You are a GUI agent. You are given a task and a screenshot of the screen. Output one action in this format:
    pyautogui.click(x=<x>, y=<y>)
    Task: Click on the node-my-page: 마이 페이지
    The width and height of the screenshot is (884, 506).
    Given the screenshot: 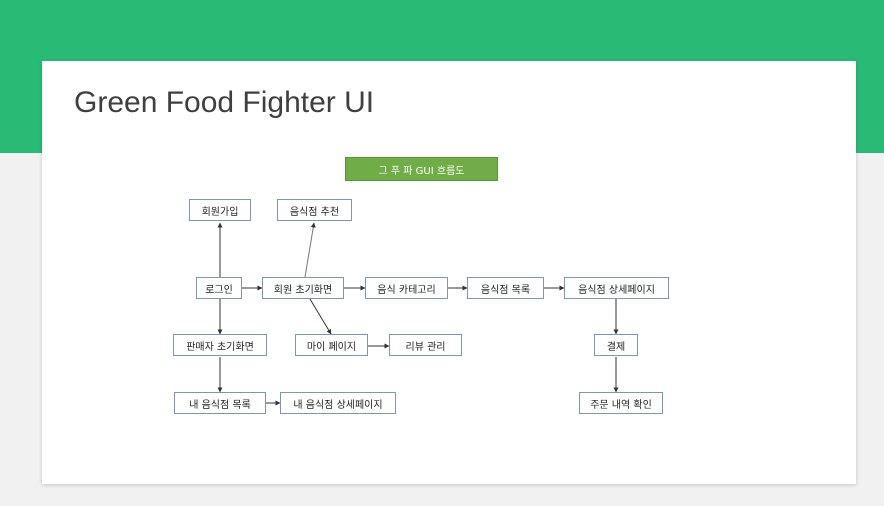 What is the action you would take?
    pyautogui.click(x=331, y=345)
    